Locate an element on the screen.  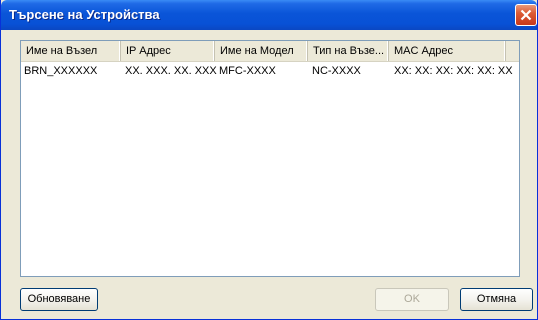
window-title: Търсене на Устройства is located at coordinates (84, 14).